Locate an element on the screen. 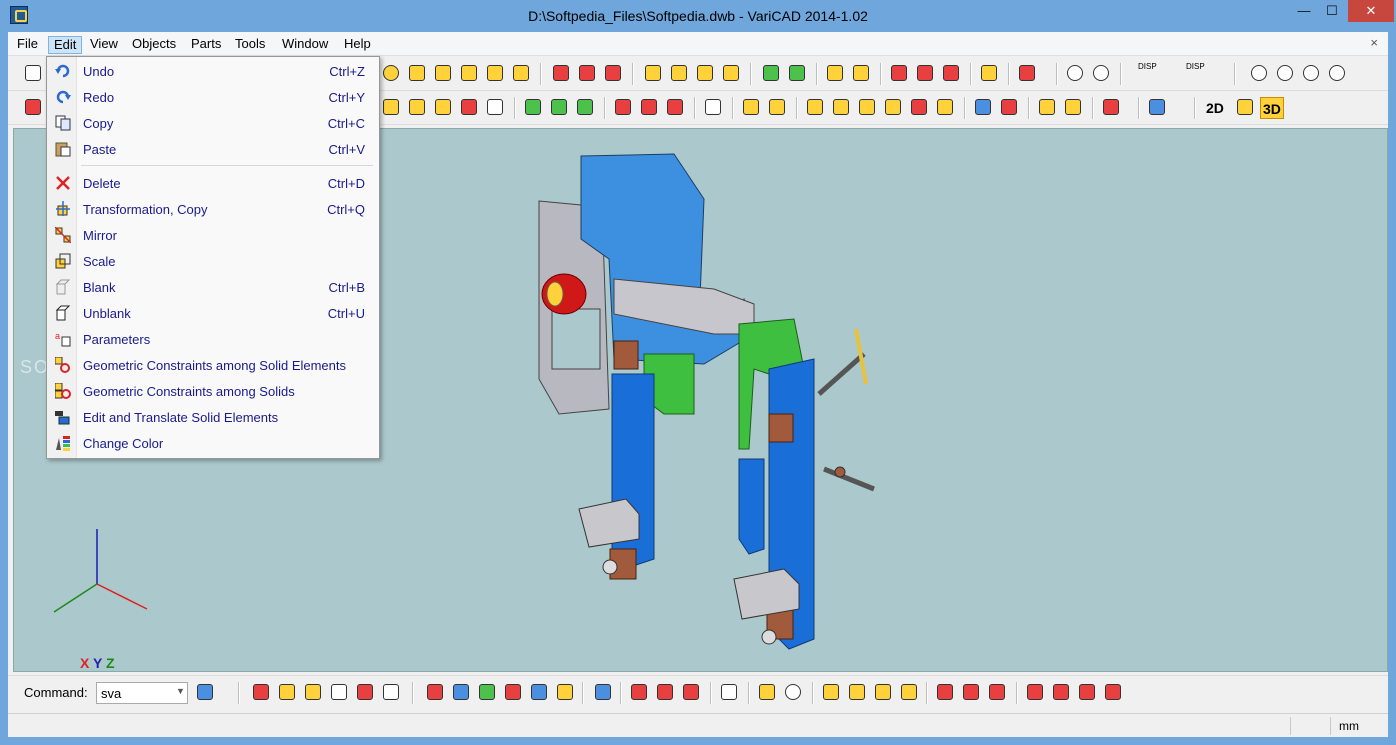 The image size is (1396, 745). menu-item-redo: Redo Ctrl+Y is located at coordinates (213, 97).